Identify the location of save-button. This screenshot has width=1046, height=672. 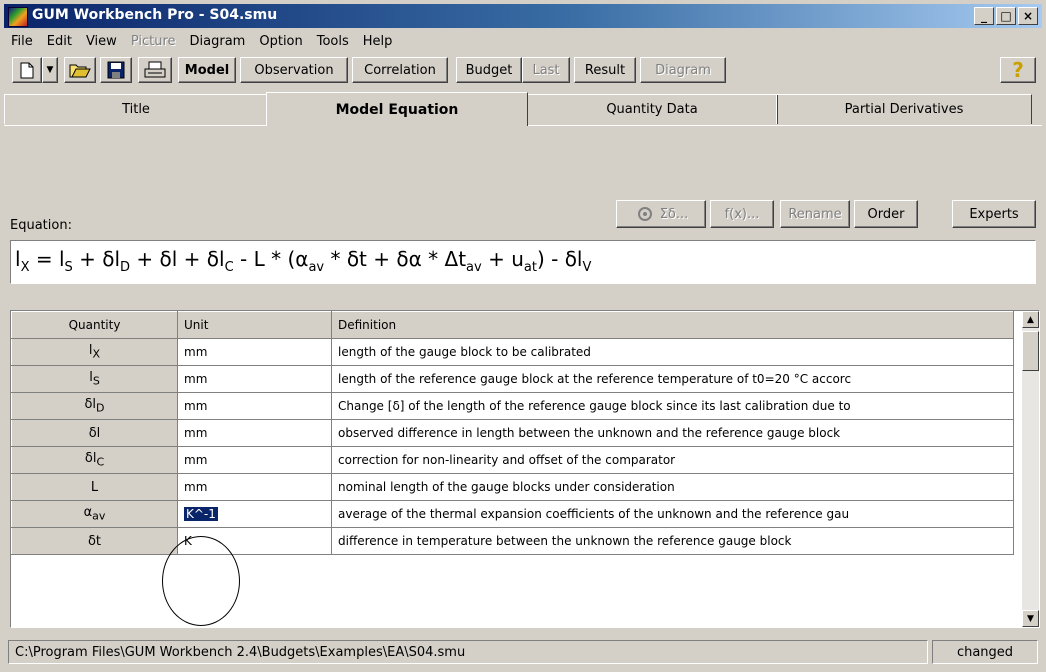
(116, 70).